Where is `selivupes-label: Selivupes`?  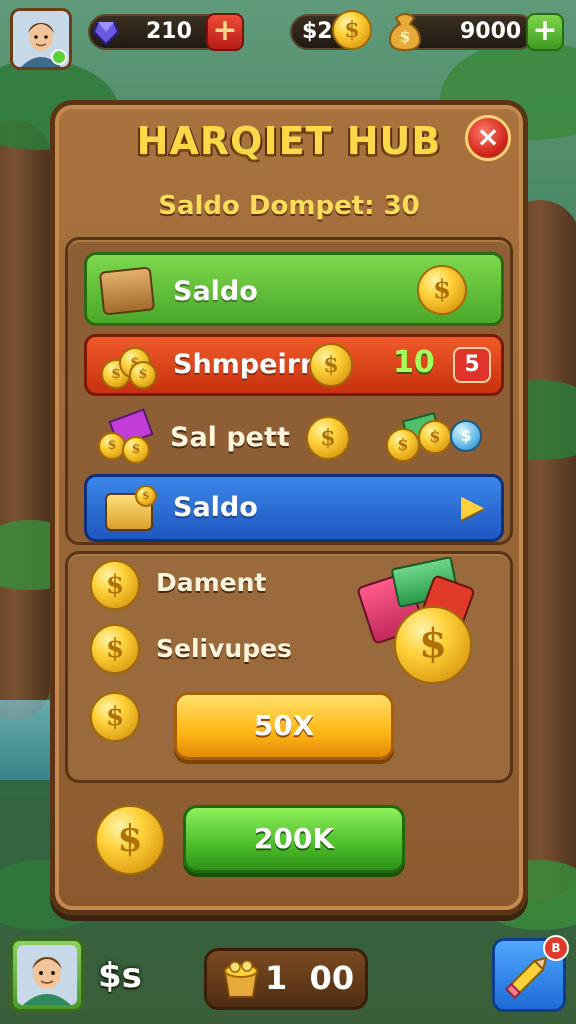 selivupes-label: Selivupes is located at coordinates (224, 648).